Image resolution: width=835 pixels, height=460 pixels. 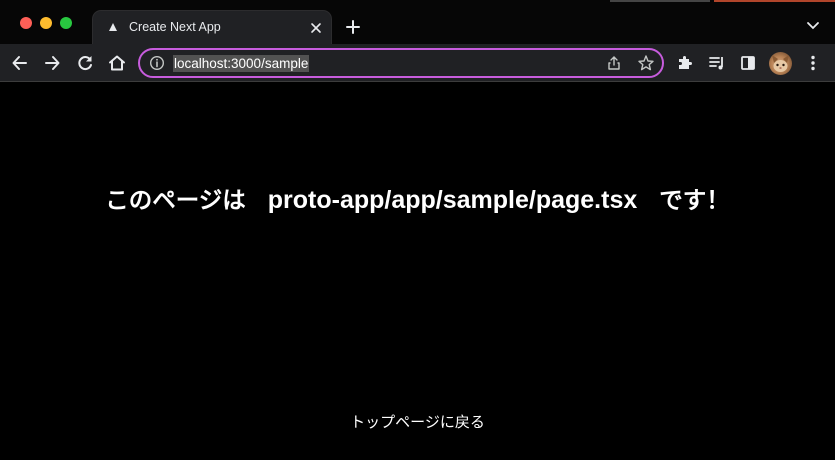 I want to click on share-icon, so click(x=614, y=63).